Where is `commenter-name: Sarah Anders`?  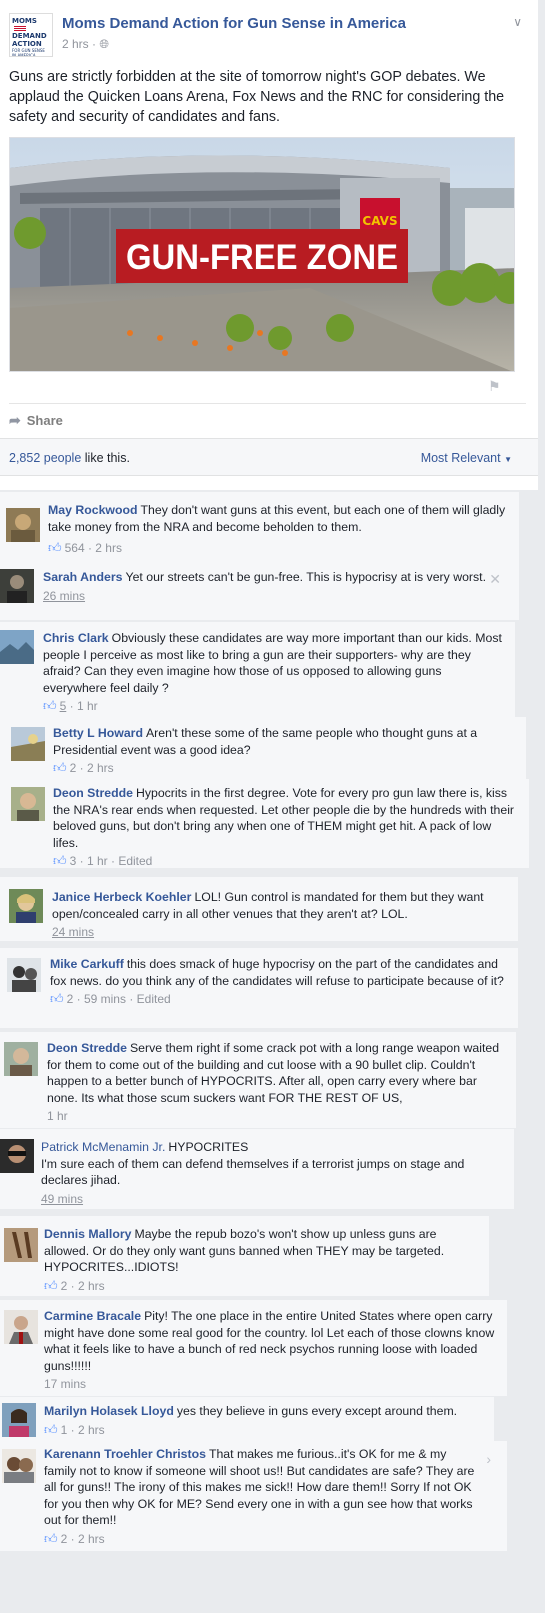
commenter-name: Sarah Anders is located at coordinates (83, 577).